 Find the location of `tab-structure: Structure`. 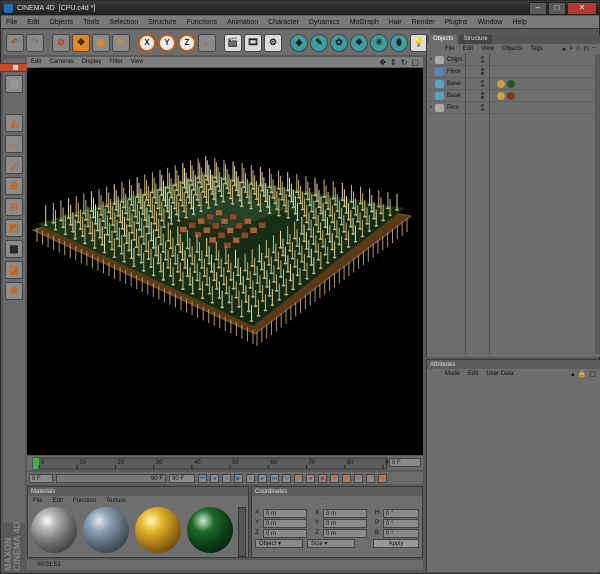

tab-structure: Structure is located at coordinates (475, 39).